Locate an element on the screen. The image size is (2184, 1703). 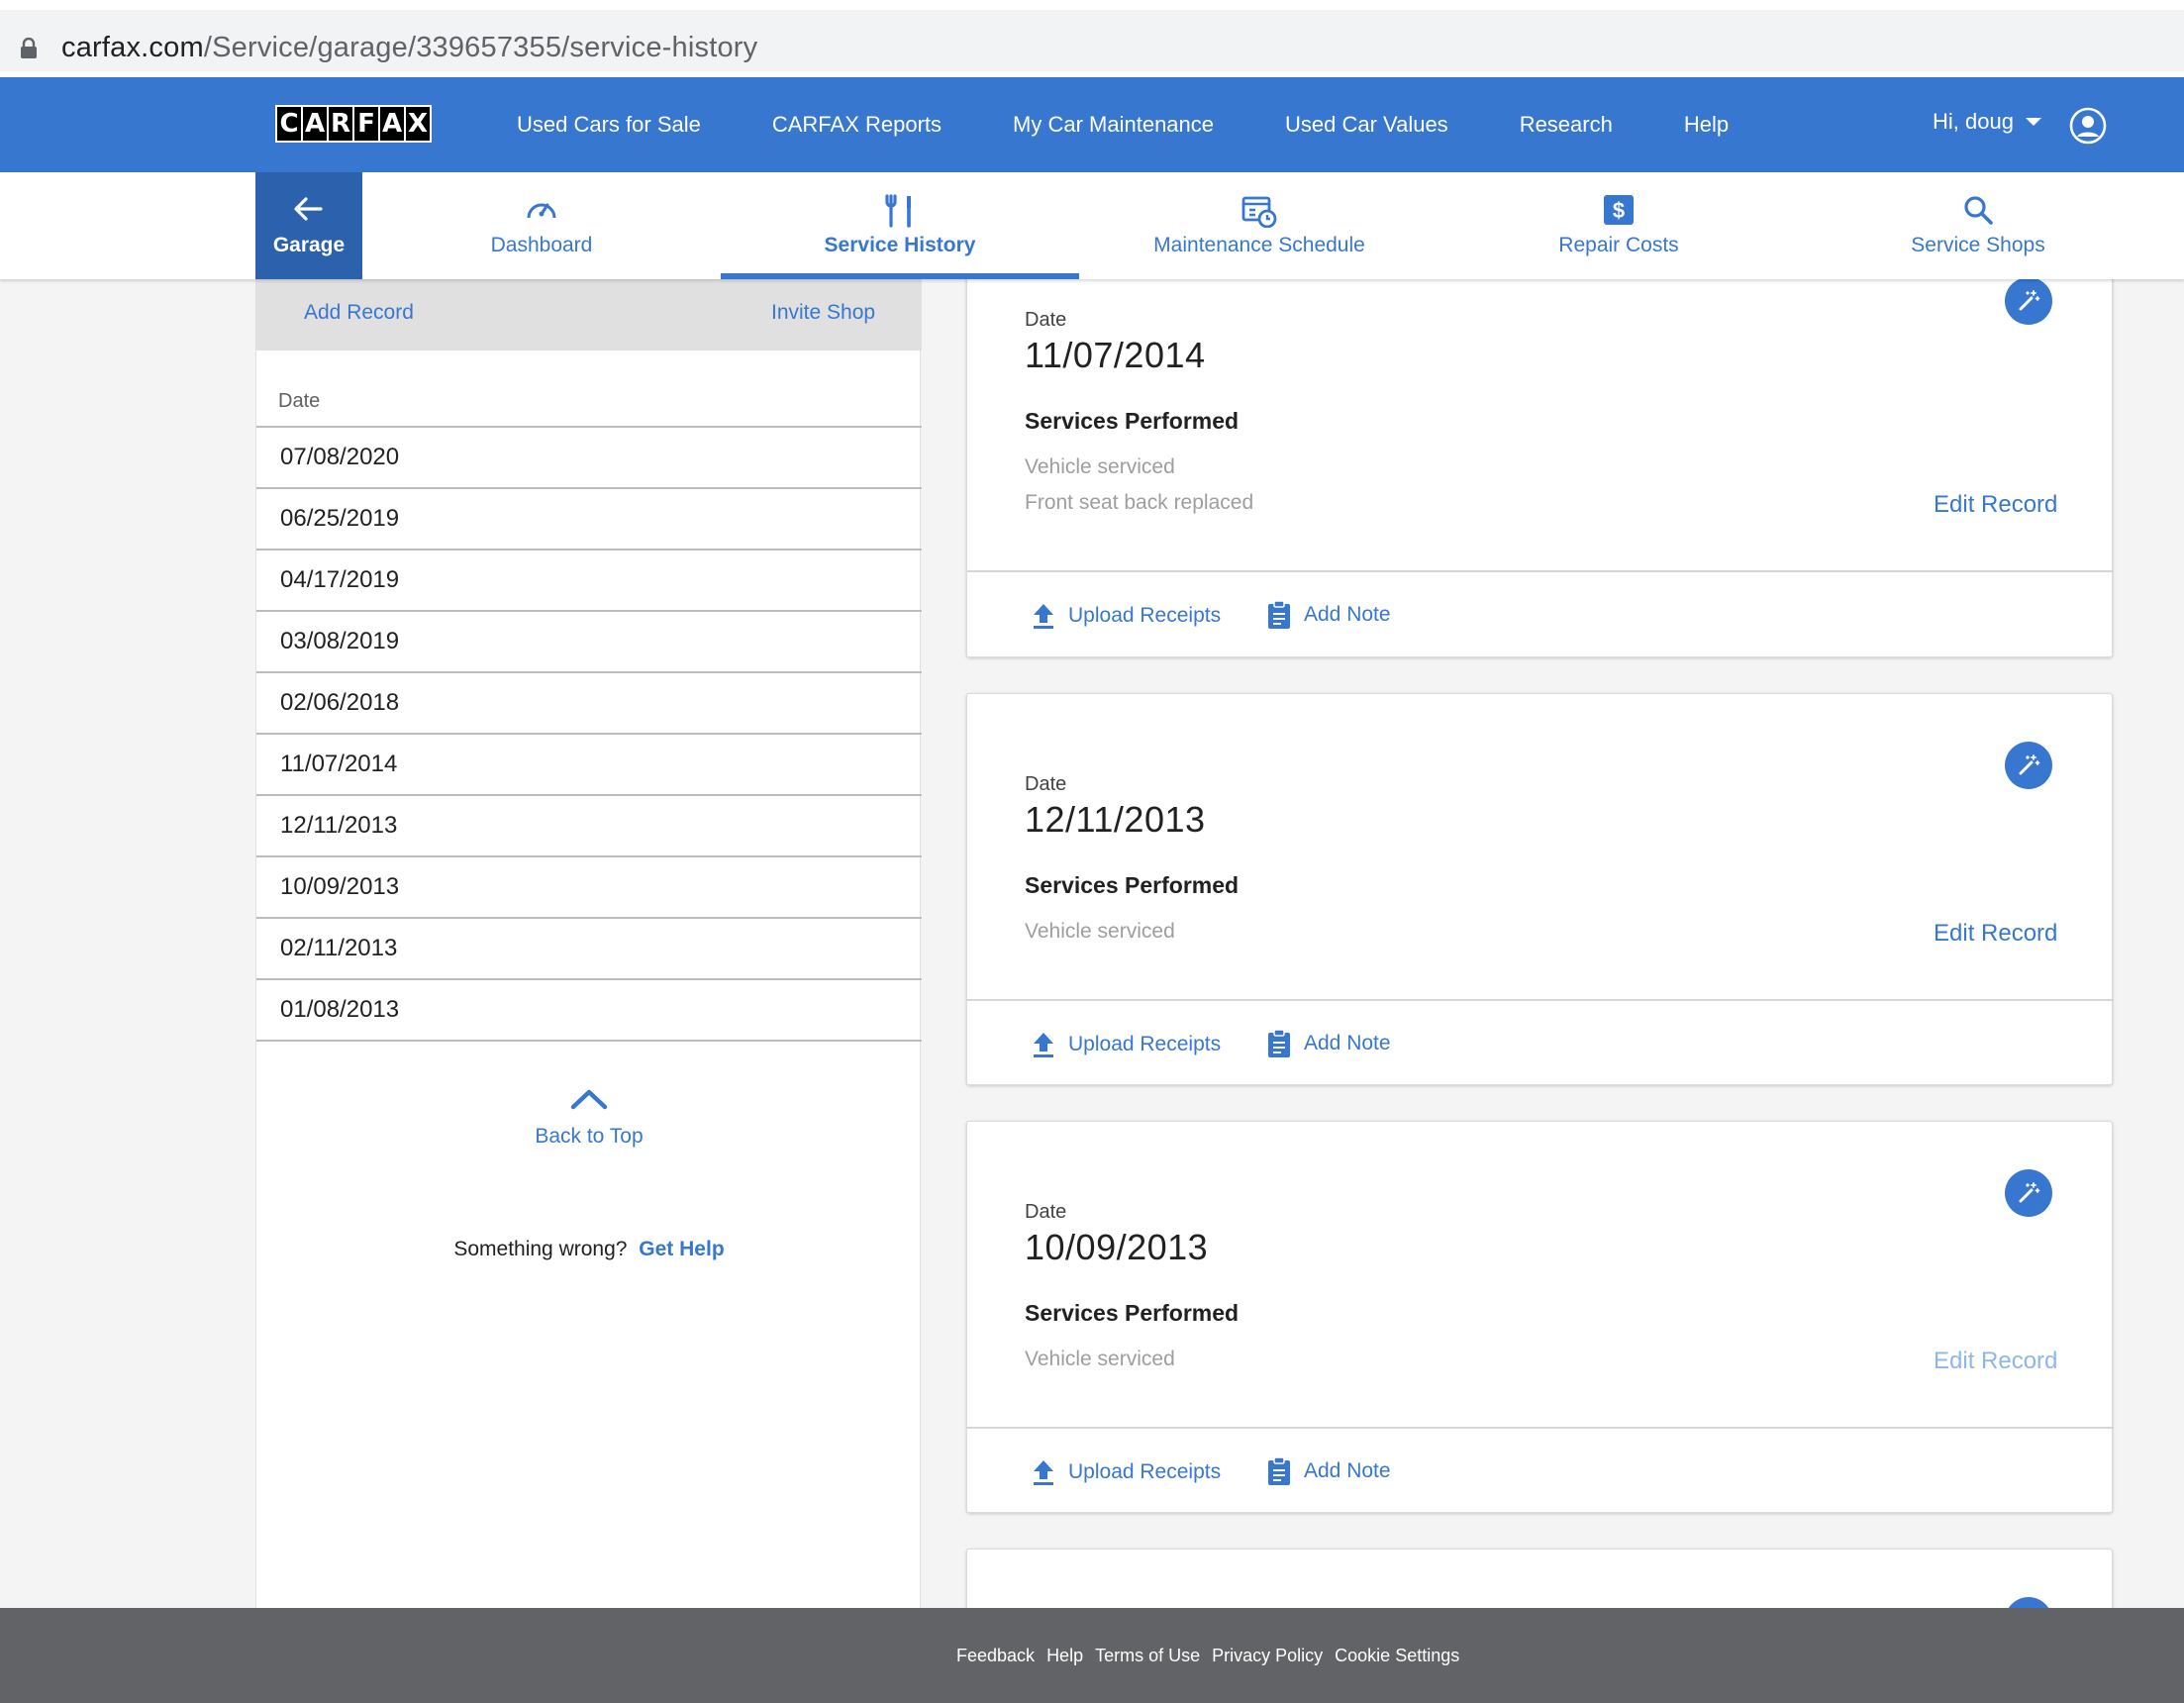
list-item: 02/06/2018 is located at coordinates (589, 704).